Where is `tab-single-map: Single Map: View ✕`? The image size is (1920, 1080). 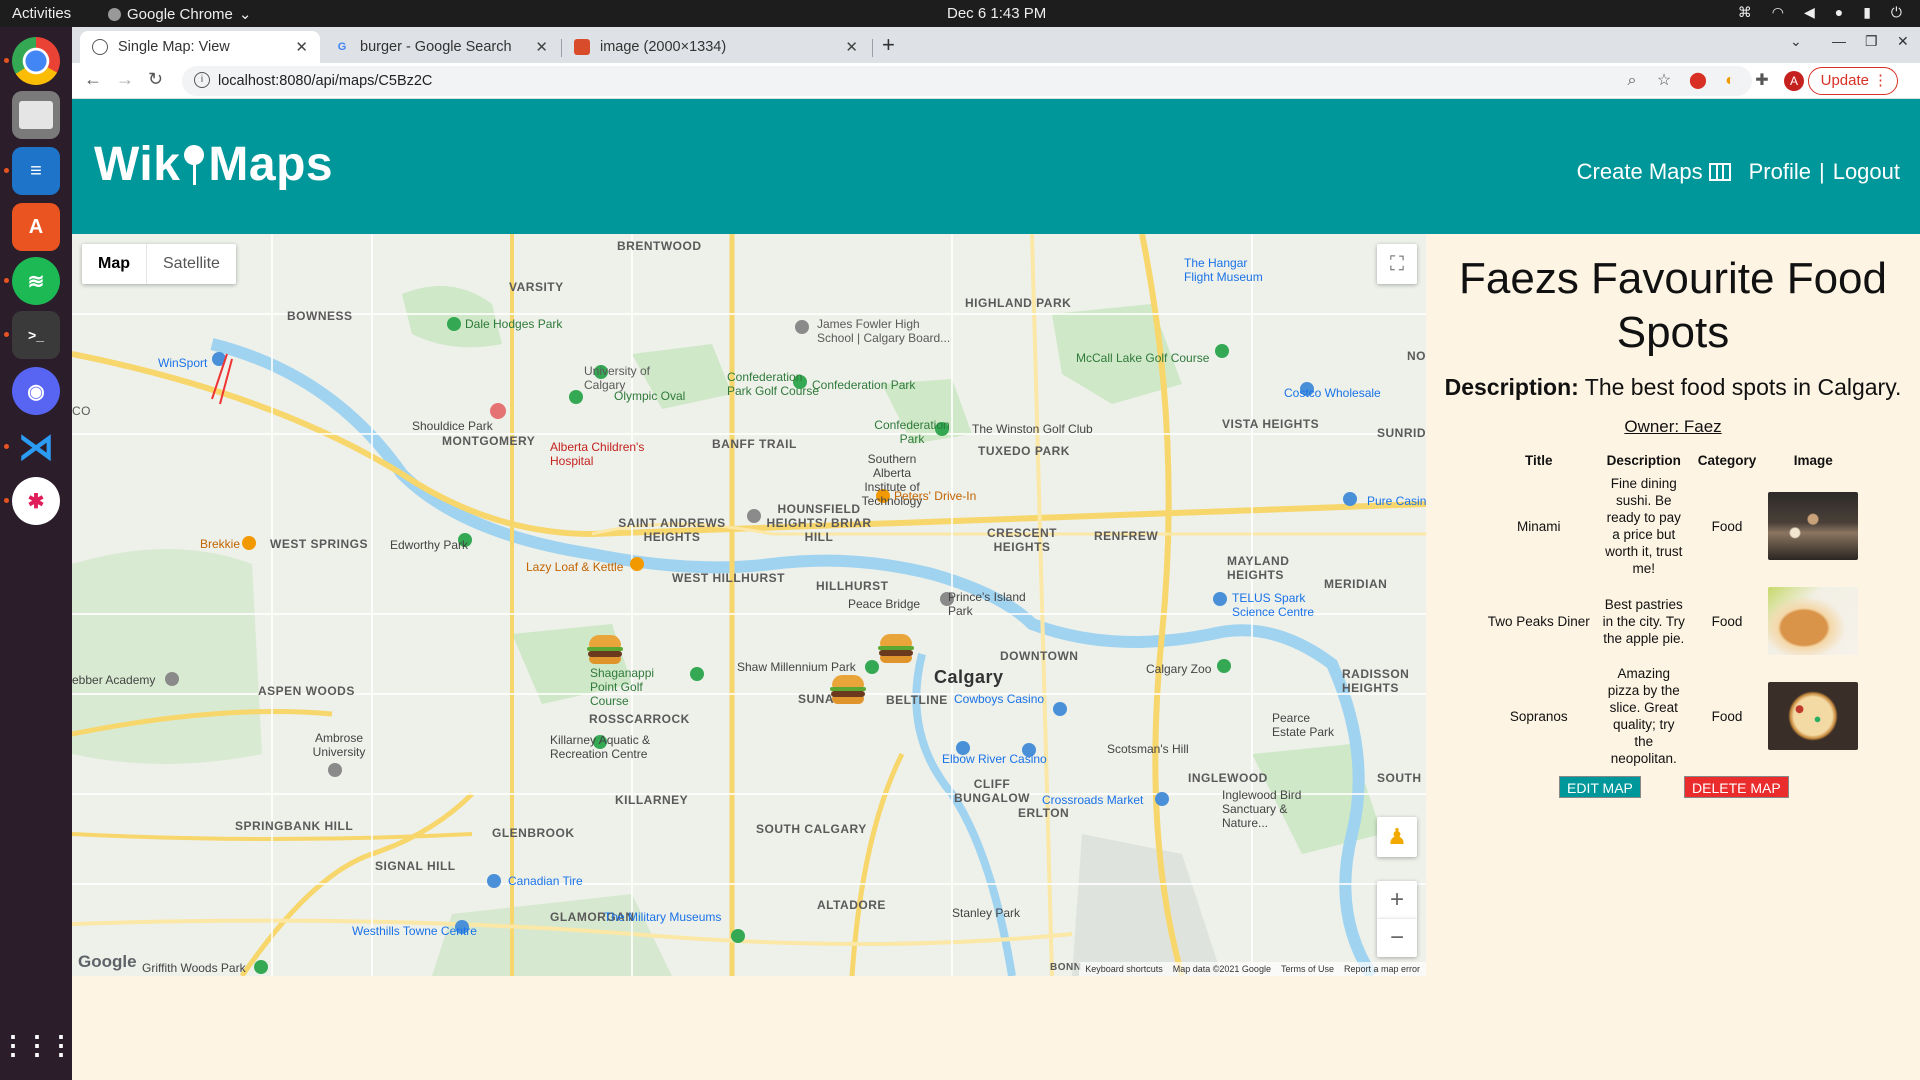 tab-single-map: Single Map: View ✕ is located at coordinates (200, 47).